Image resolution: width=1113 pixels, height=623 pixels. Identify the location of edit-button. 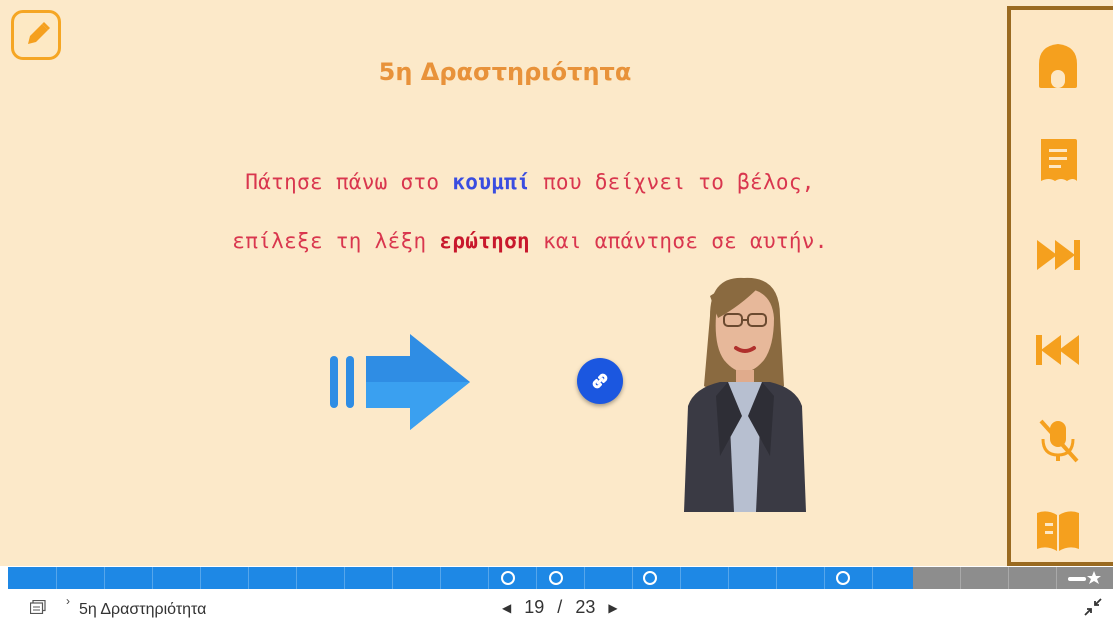
(36, 35).